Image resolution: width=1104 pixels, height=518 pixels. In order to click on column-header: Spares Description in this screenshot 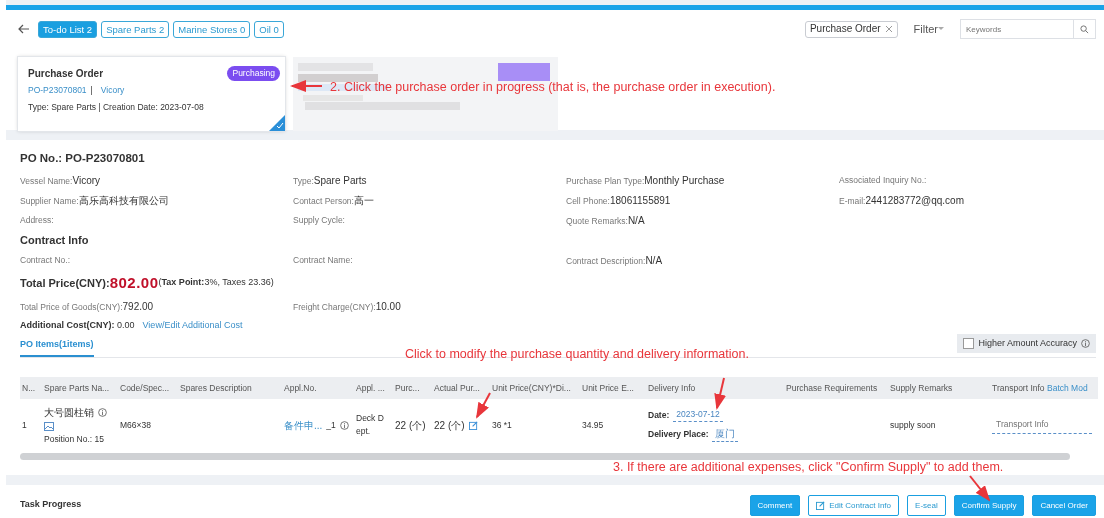, I will do `click(216, 387)`.